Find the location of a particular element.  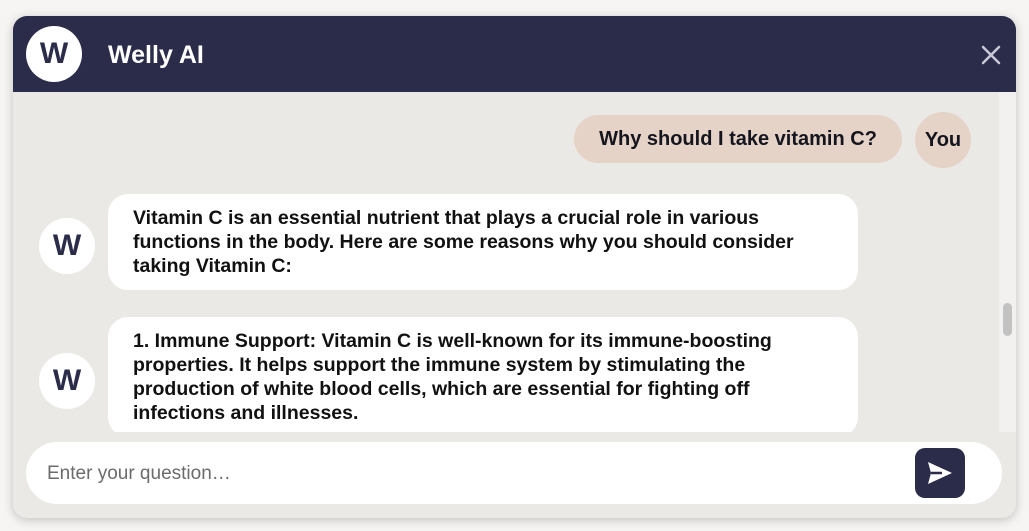

send-icon is located at coordinates (940, 473).